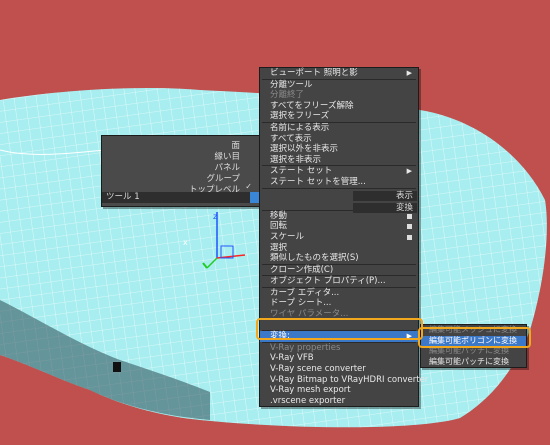 This screenshot has height=445, width=550. Describe the element at coordinates (339, 160) in the screenshot. I see `menu-item-8: 選択を非表示` at that location.